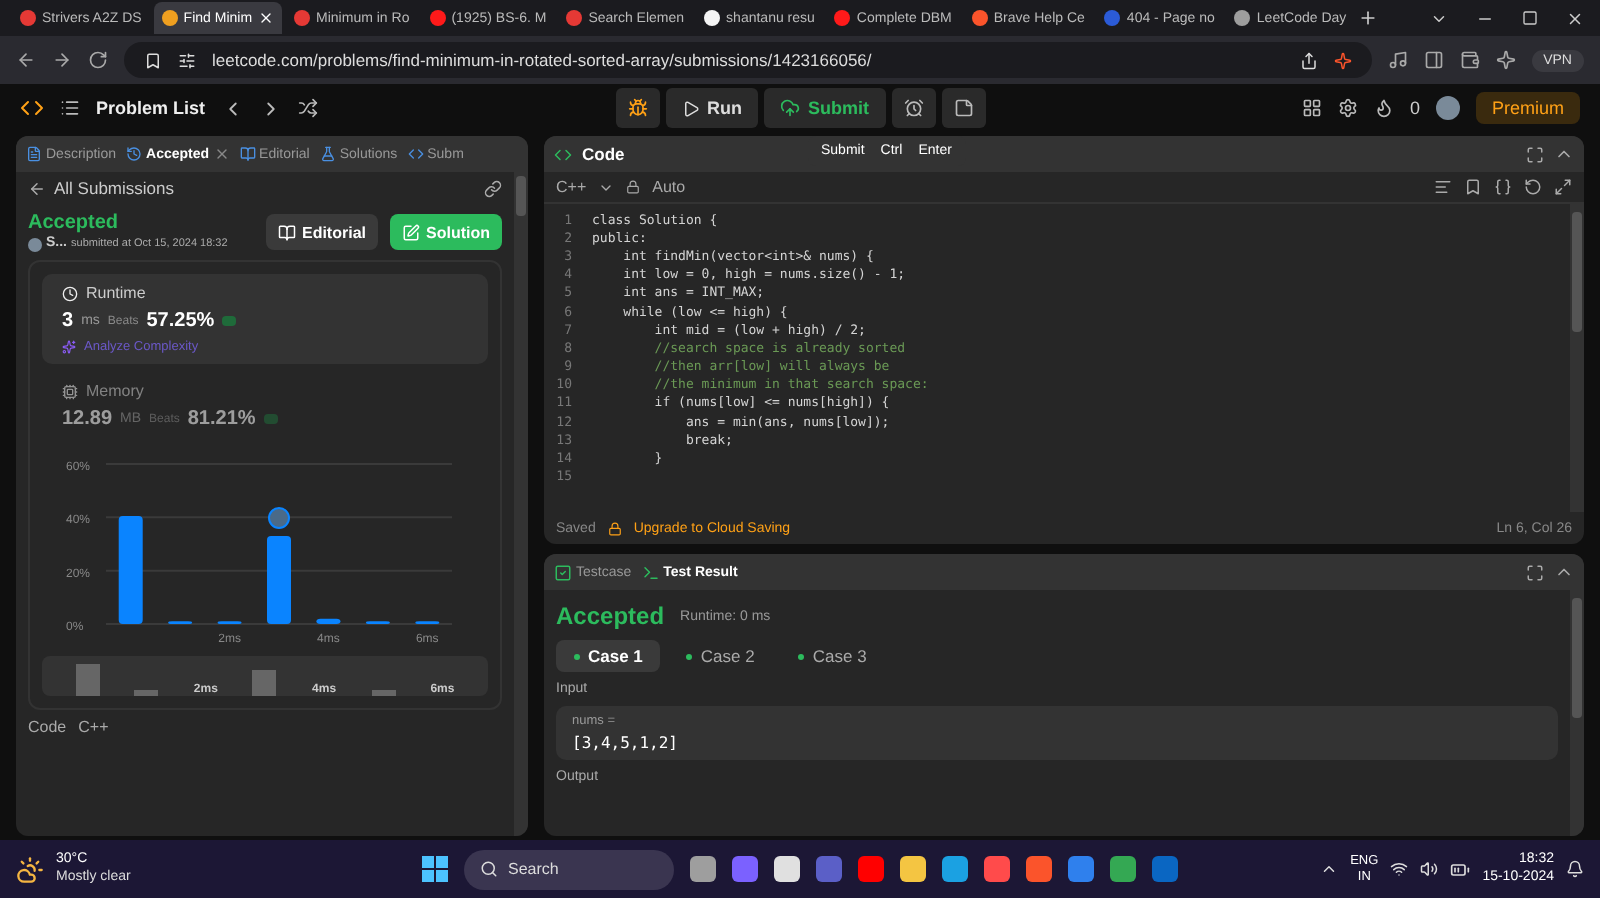 The width and height of the screenshot is (1600, 898). I want to click on beats-value: 57.25%, so click(180, 321).